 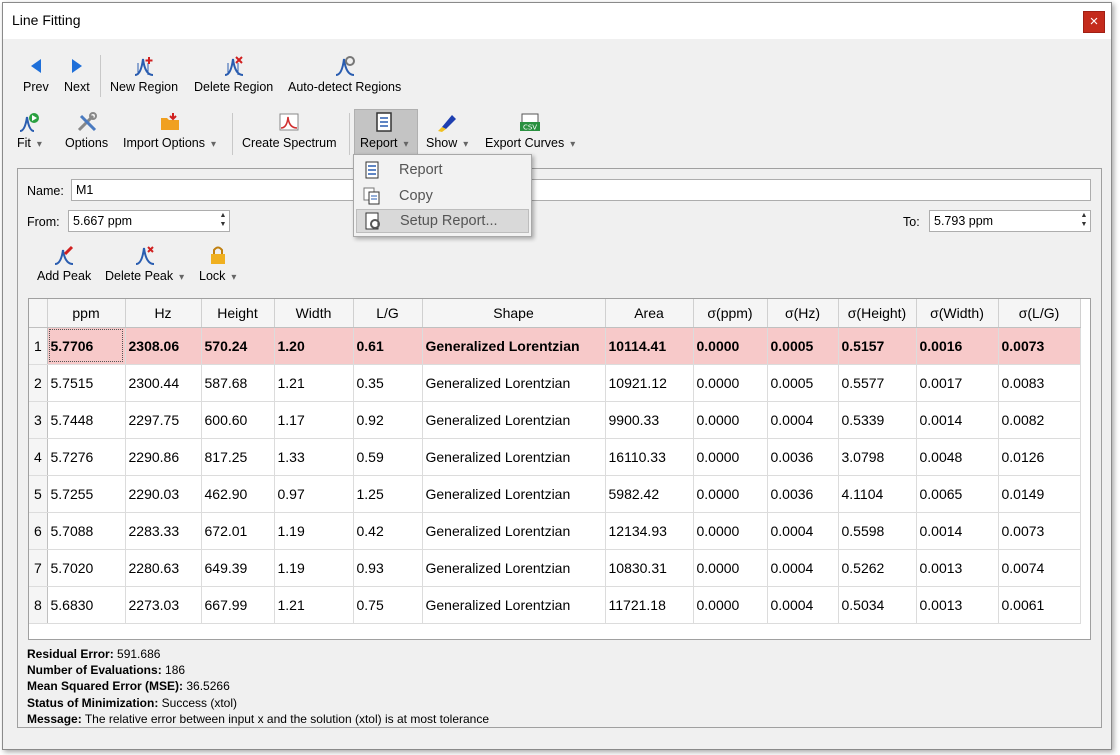 What do you see at coordinates (163, 531) in the screenshot?
I see `table-cell: 2283.33` at bounding box center [163, 531].